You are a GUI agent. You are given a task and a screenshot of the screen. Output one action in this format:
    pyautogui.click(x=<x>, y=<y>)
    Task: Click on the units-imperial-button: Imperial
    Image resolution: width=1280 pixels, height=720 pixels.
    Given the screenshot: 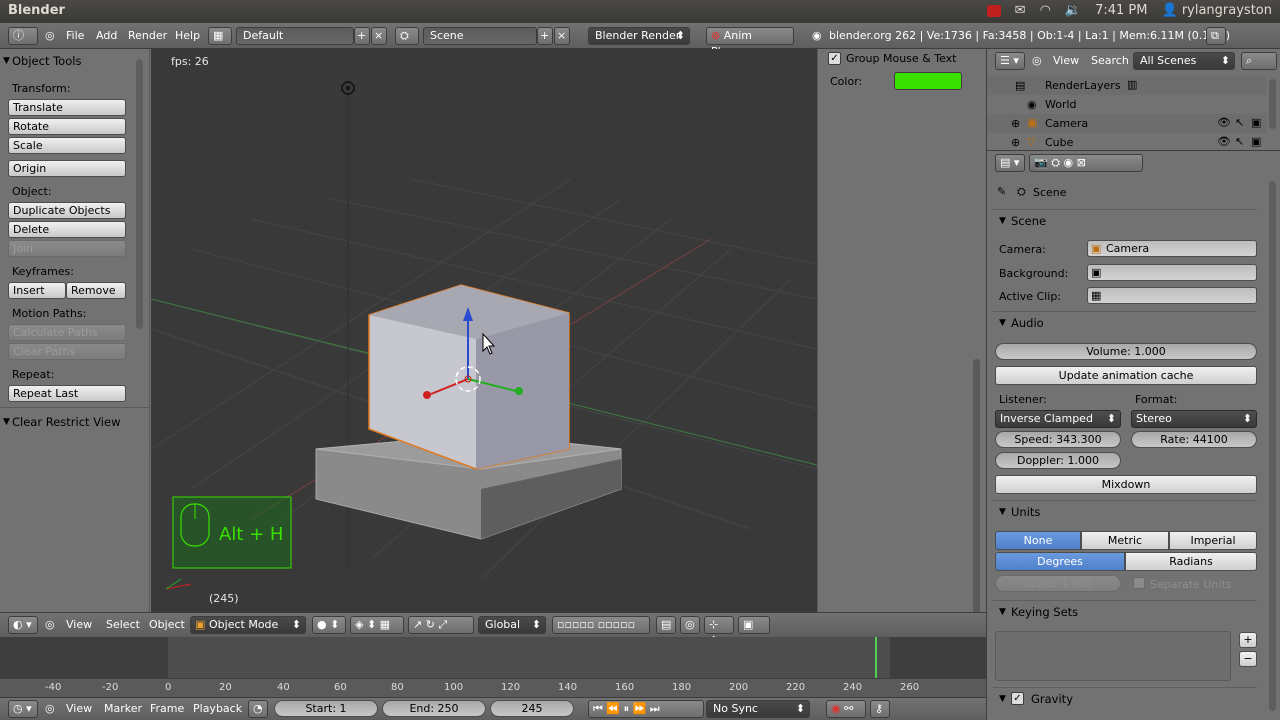 What is the action you would take?
    pyautogui.click(x=1213, y=540)
    